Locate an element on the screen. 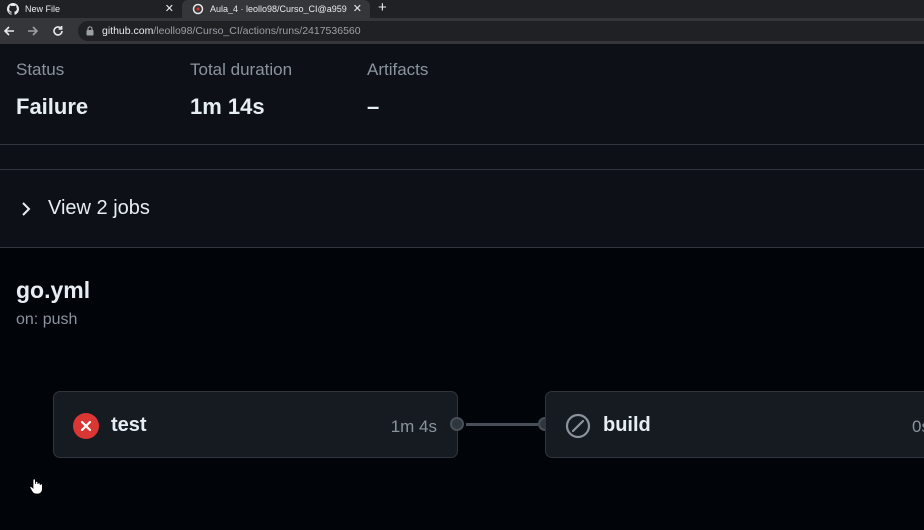 The width and height of the screenshot is (924, 530). status-stat: Status Failure is located at coordinates (52, 90).